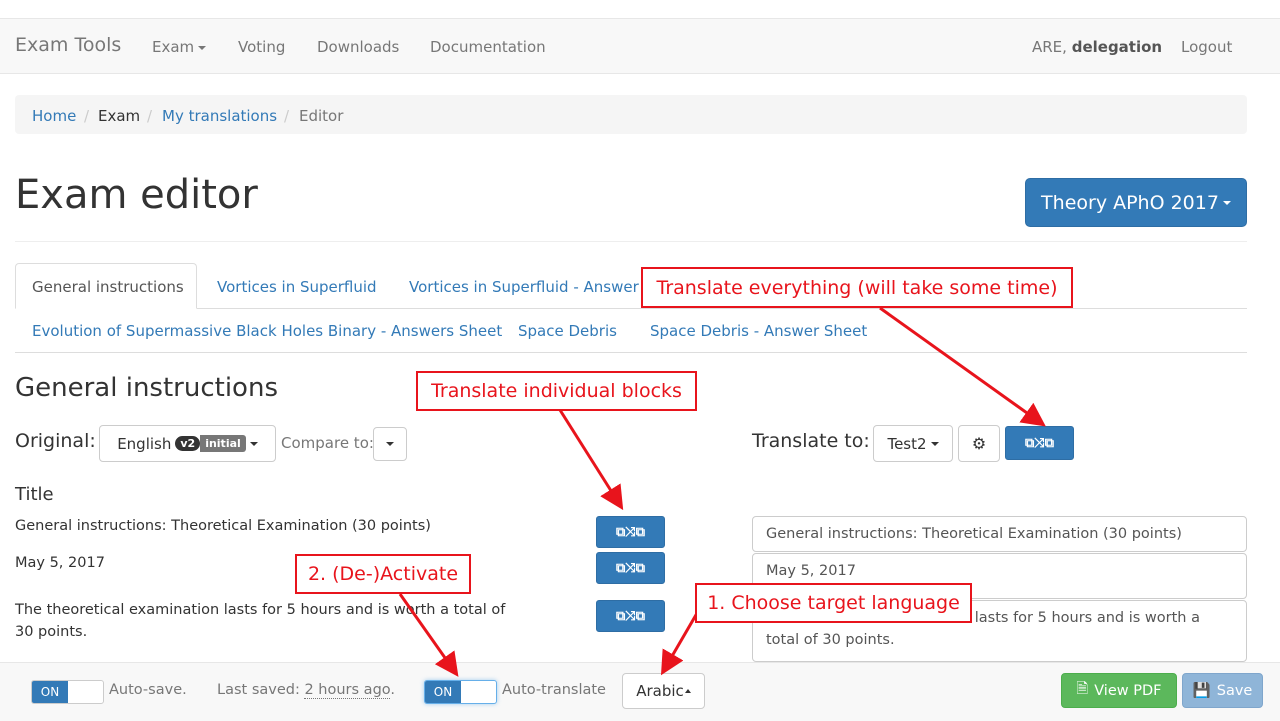  What do you see at coordinates (136, 195) in the screenshot?
I see `page-title: Exam editor` at bounding box center [136, 195].